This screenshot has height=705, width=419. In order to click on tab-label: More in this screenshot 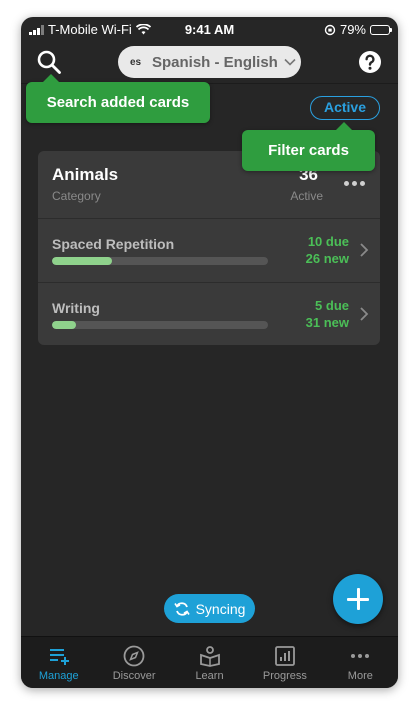, I will do `click(360, 676)`.